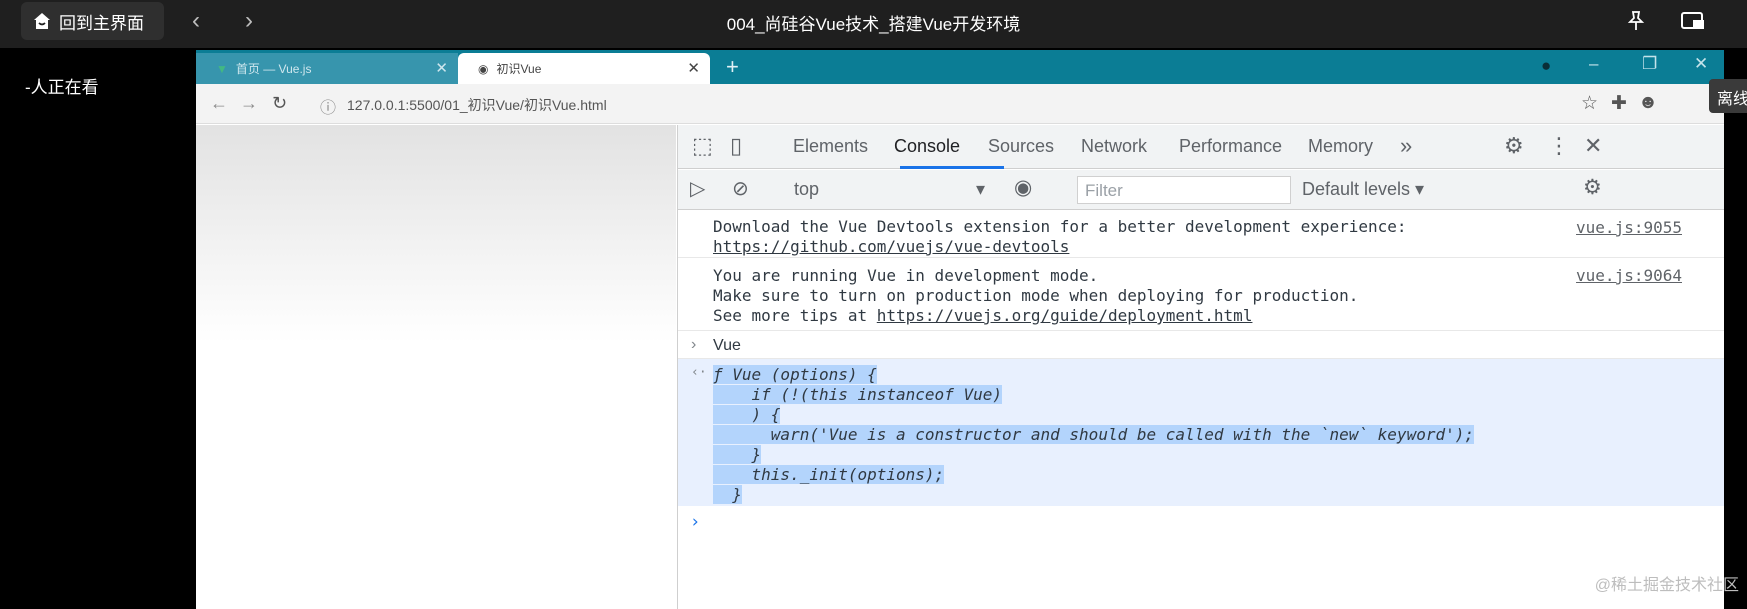  Describe the element at coordinates (1230, 146) in the screenshot. I see `tab-performance: Performance` at that location.